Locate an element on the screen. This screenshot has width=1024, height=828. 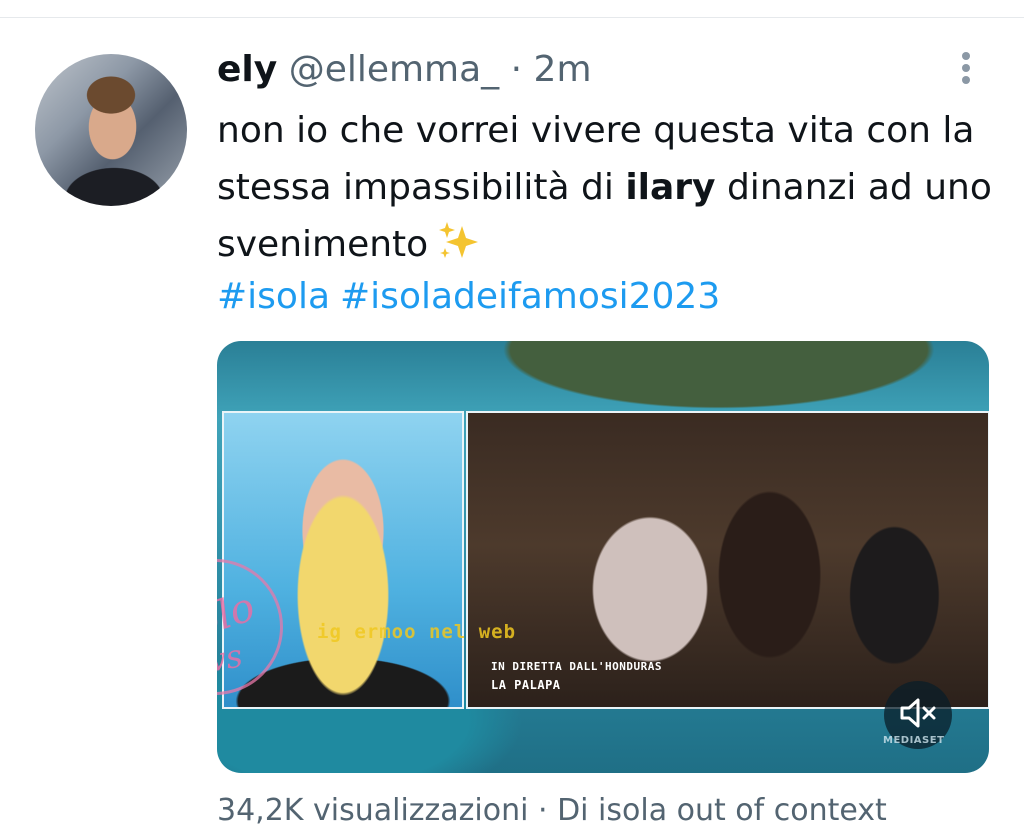
tweet-header: ely @ellemma_ · 2m is located at coordinates (404, 70).